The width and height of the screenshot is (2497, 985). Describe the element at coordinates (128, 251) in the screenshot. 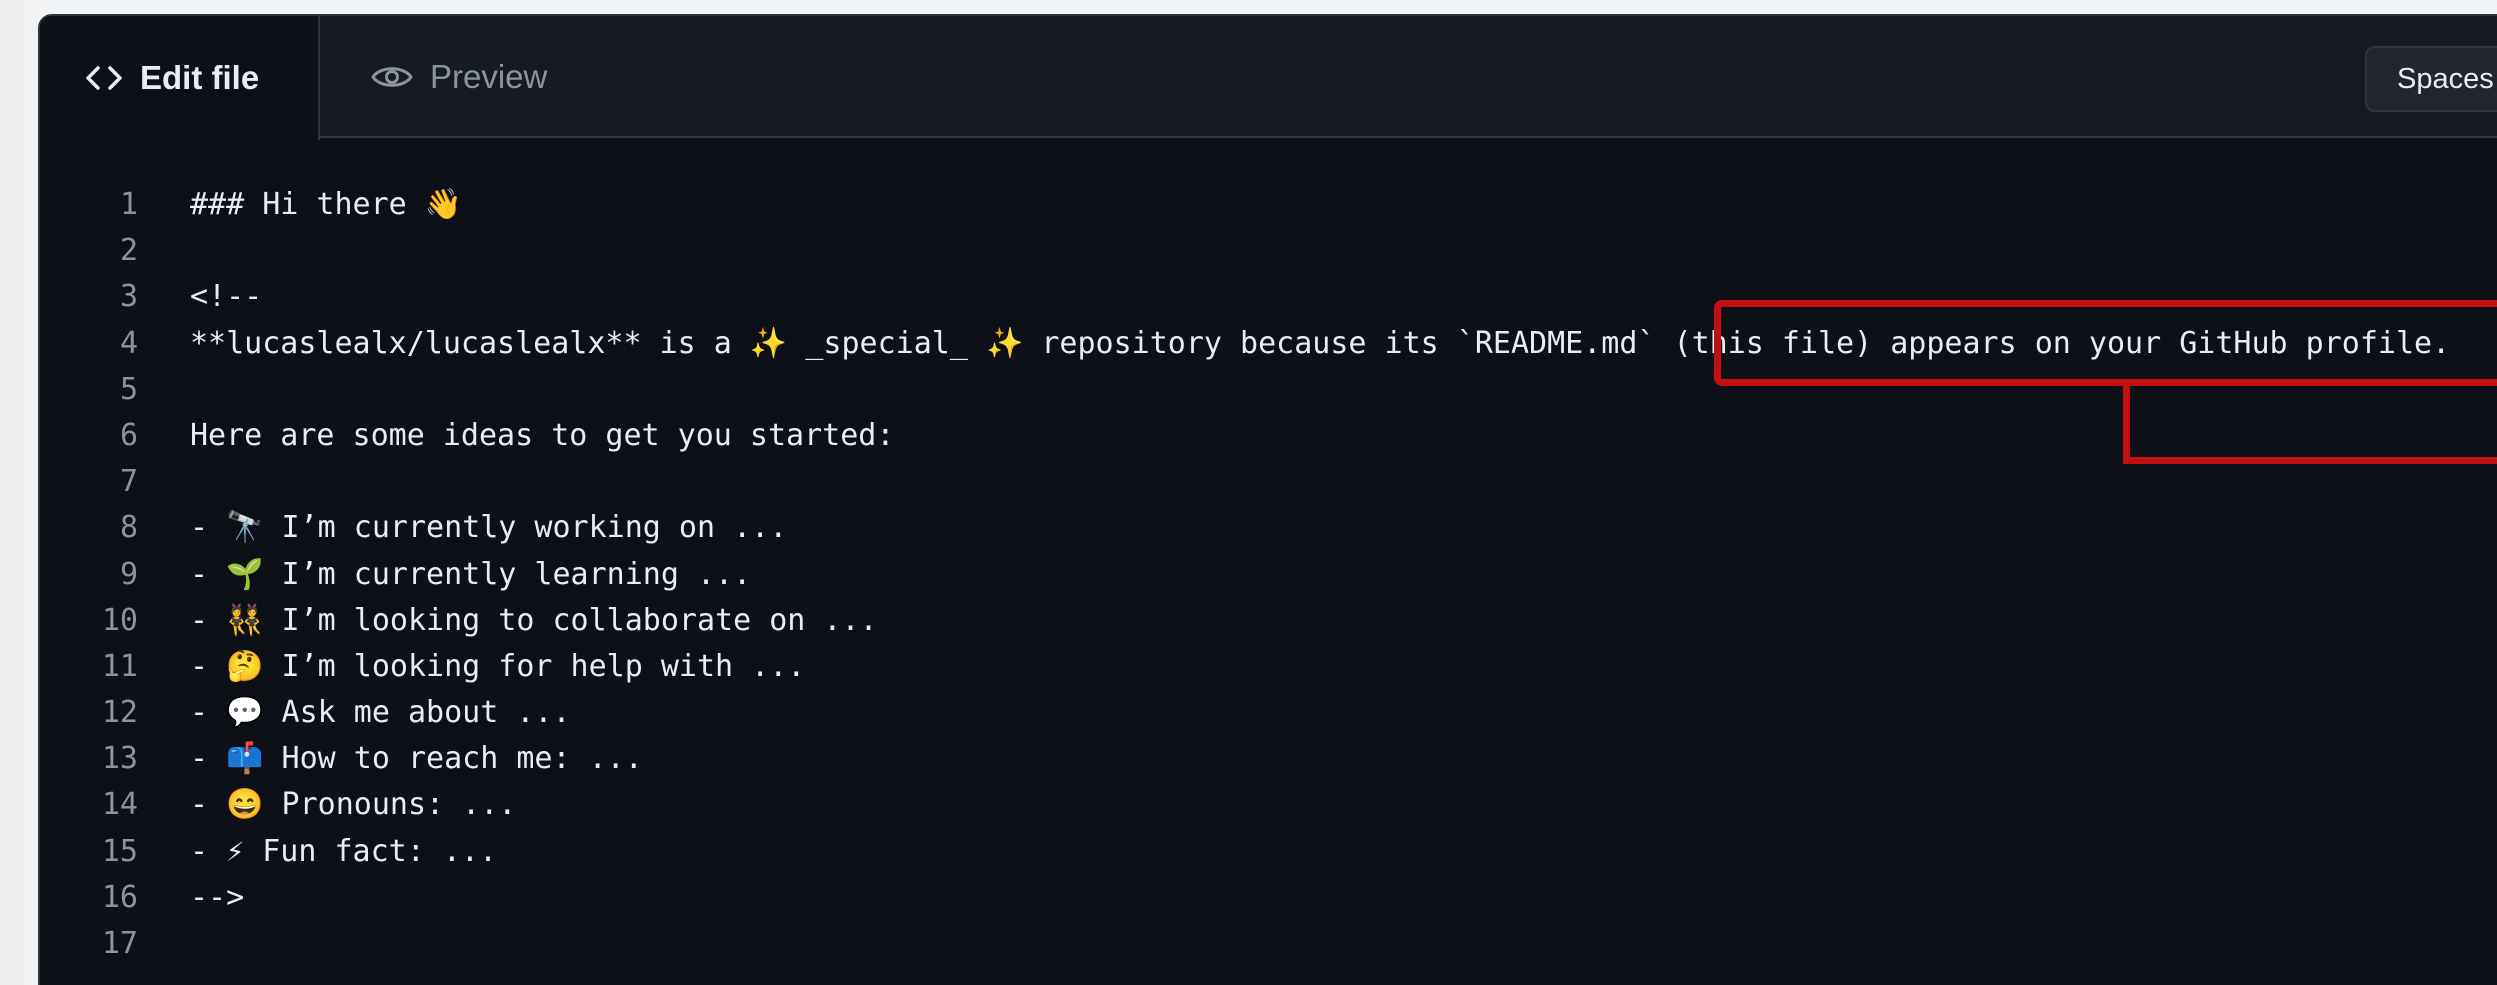

I see `line-number: 2` at that location.